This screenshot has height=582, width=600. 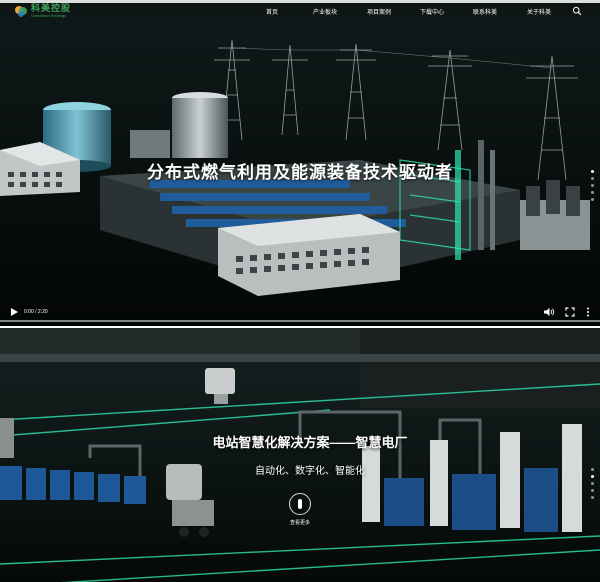 I want to click on volume-icon, so click(x=549, y=312).